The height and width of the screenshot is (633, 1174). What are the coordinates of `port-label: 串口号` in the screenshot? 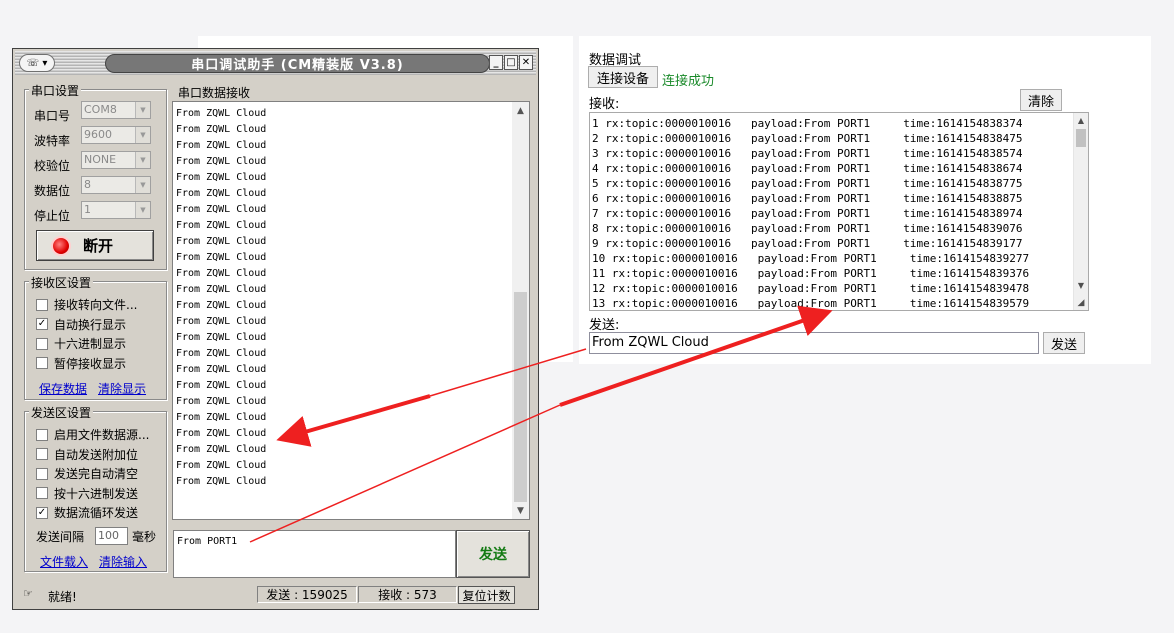 It's located at (52, 116).